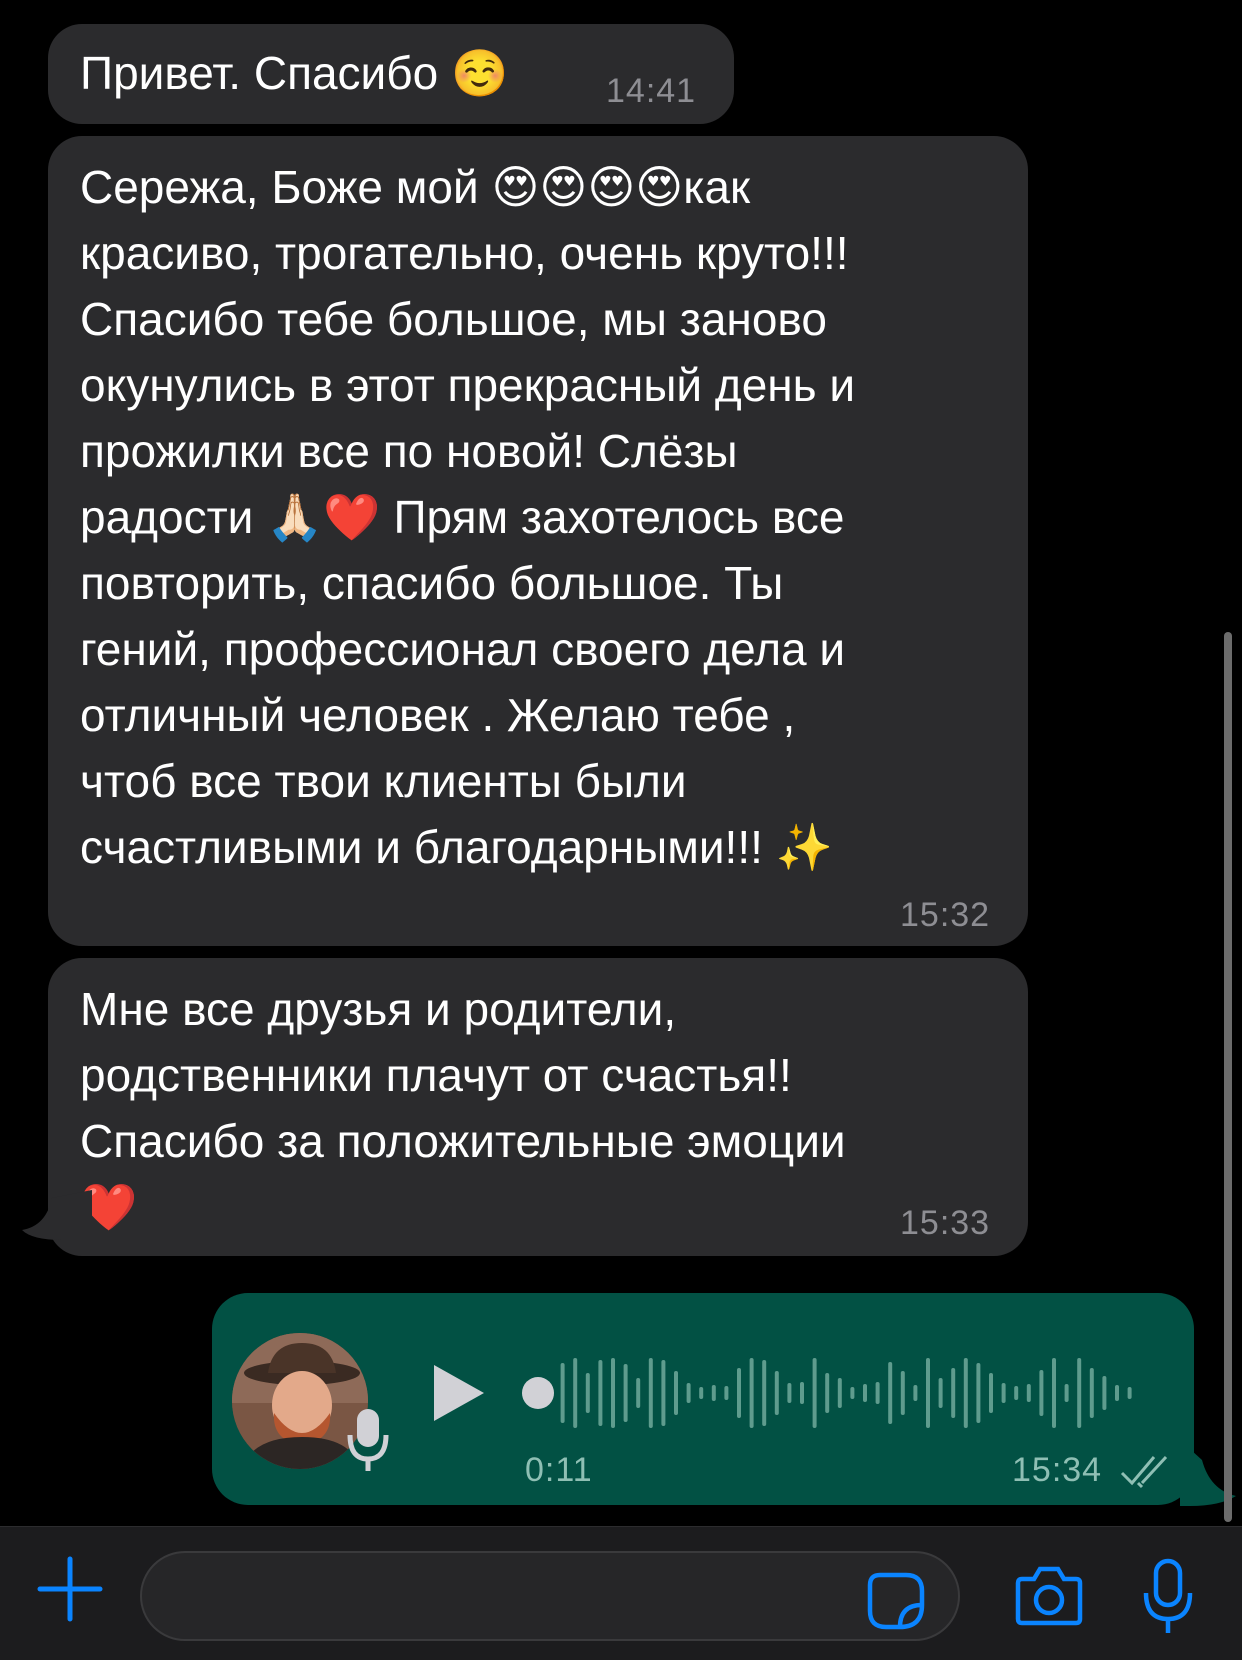  I want to click on message-time: 15:34, so click(1057, 1470).